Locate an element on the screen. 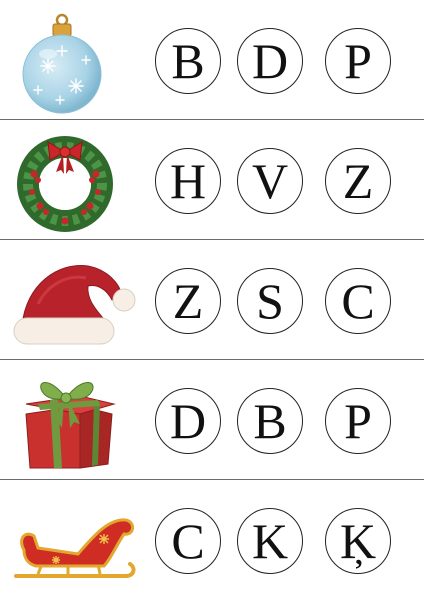 The height and width of the screenshot is (600, 424). gift-picture is located at coordinates (73, 420).